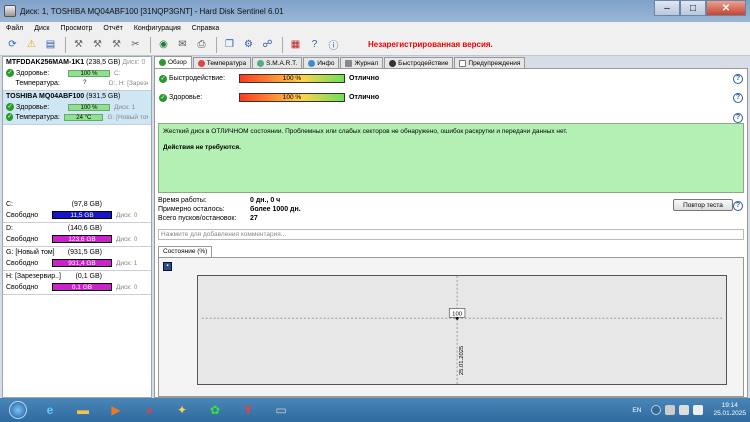  I want to click on taskbar: e ▬ ▶ ◕ ✦ ✿ Y ▭ EN 19:14 25.01.2025, so click(375, 410).